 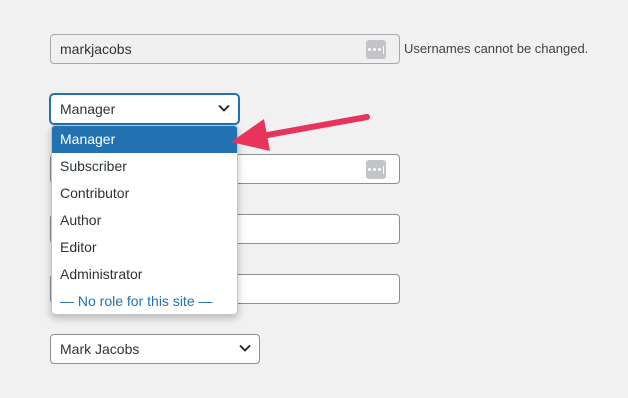 What do you see at coordinates (144, 166) in the screenshot?
I see `role-option-subscriber: Subscriber` at bounding box center [144, 166].